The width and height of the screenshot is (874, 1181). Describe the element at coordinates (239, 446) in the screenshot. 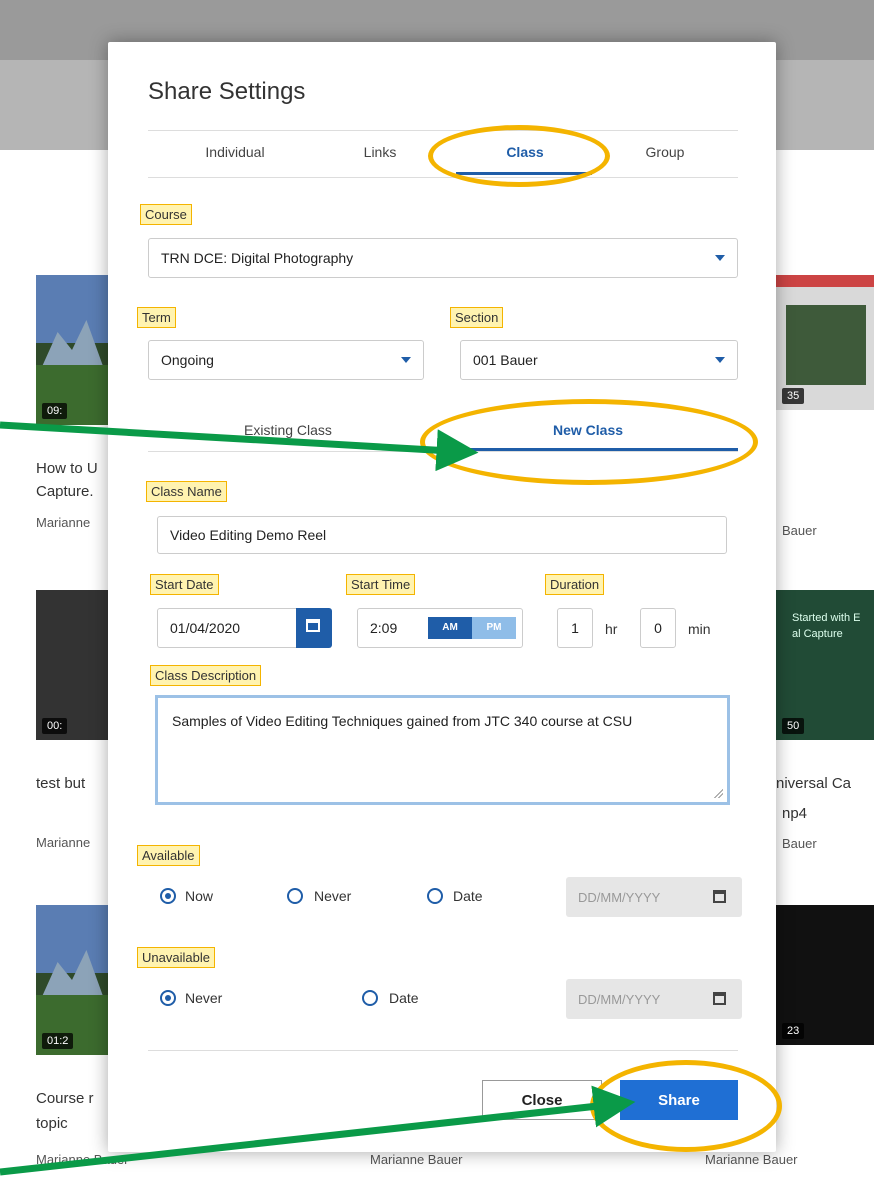

I see `arrow-to-new-class` at that location.